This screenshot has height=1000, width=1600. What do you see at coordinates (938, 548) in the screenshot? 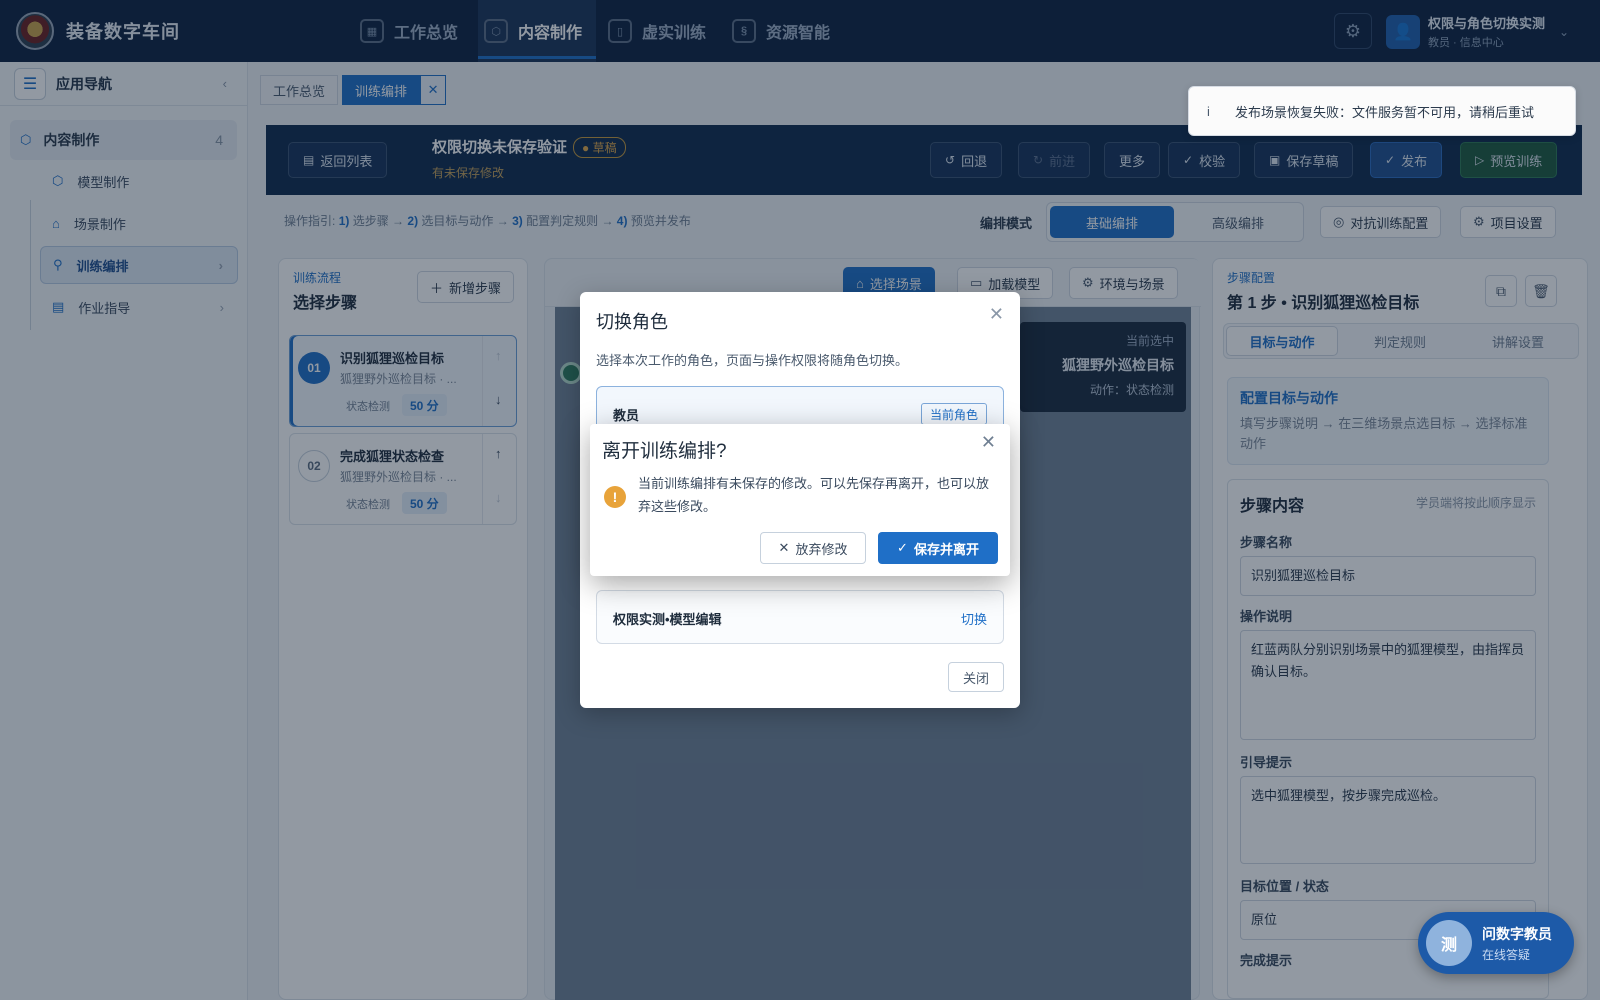
I see `save-and-leave-button: ✓ 保存并离开` at bounding box center [938, 548].